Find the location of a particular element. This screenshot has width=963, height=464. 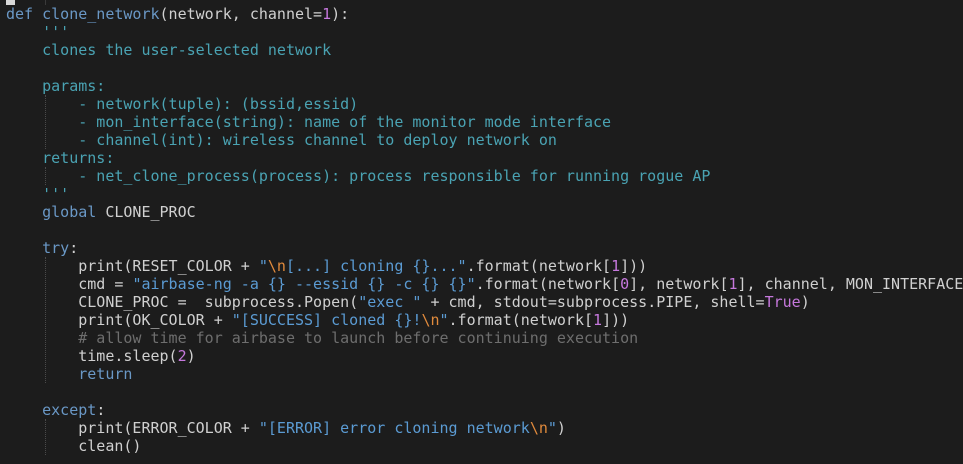

code-token: returns: is located at coordinates (60, 158).